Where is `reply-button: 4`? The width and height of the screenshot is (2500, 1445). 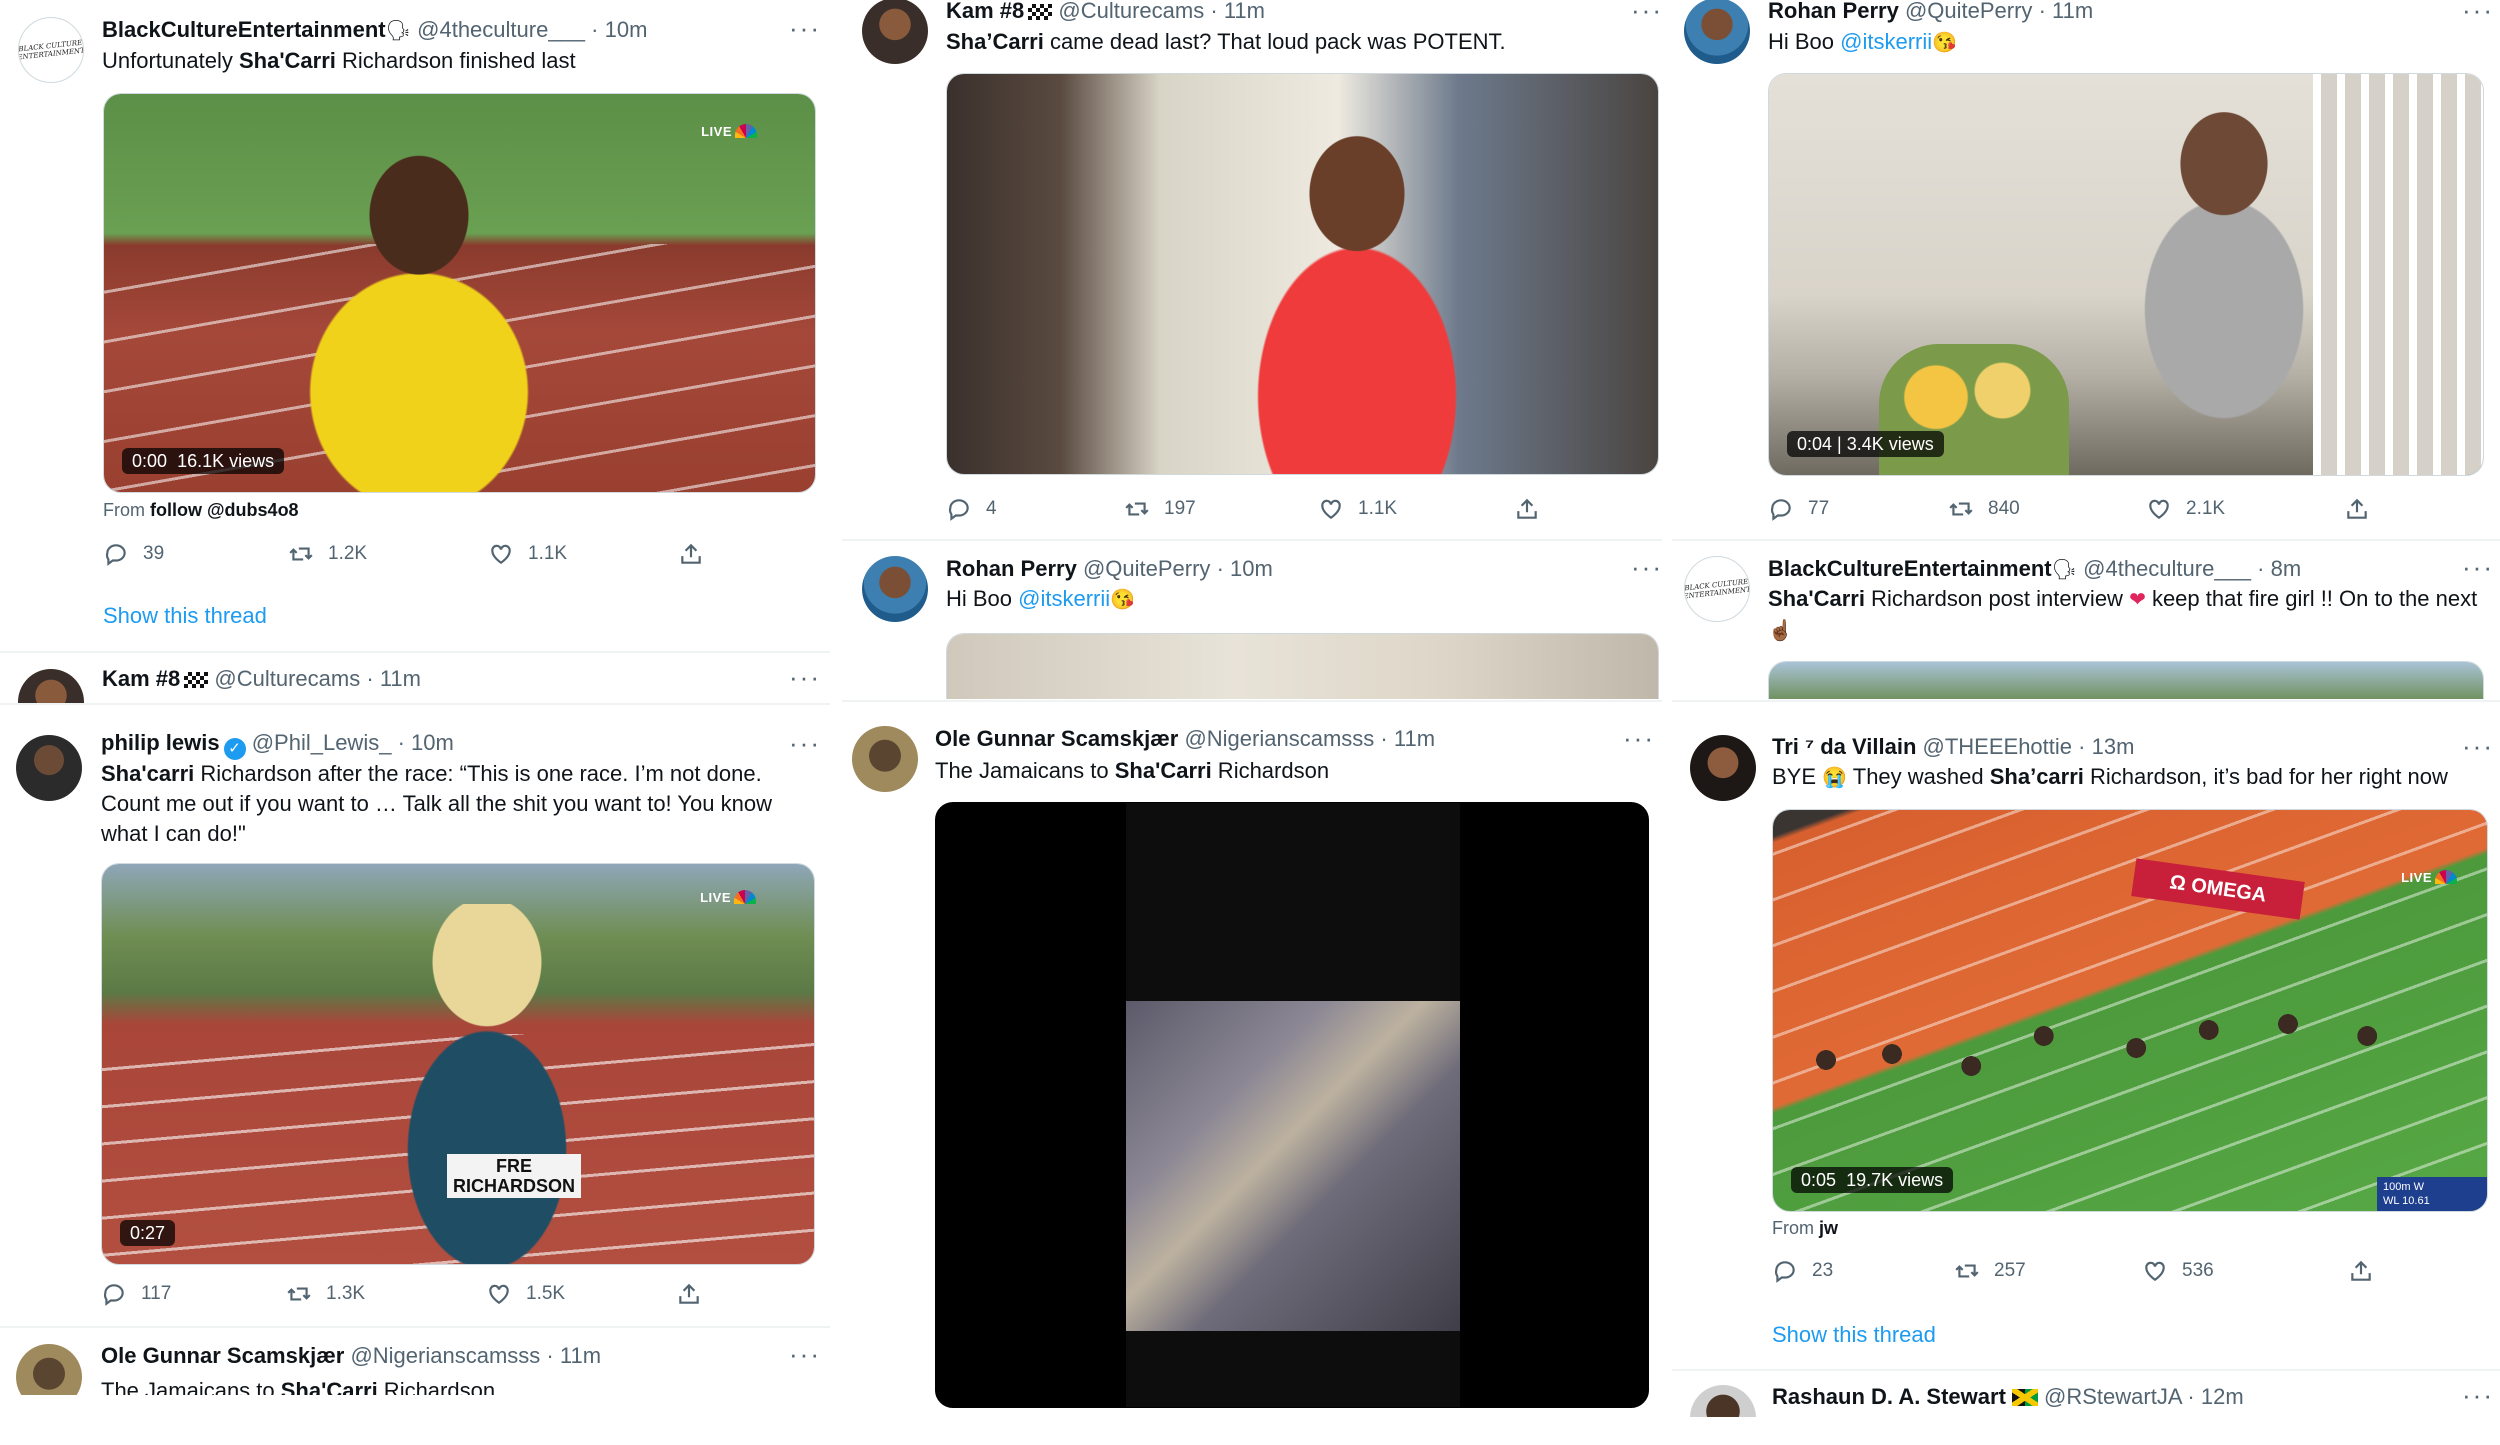
reply-button: 4 is located at coordinates (1035, 509).